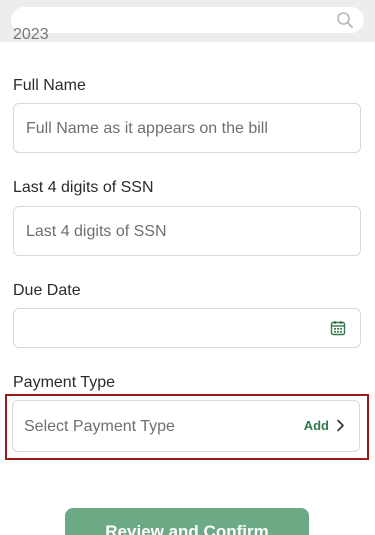  I want to click on full-name-placeholder: Full Name as it appears on the bill, so click(147, 128).